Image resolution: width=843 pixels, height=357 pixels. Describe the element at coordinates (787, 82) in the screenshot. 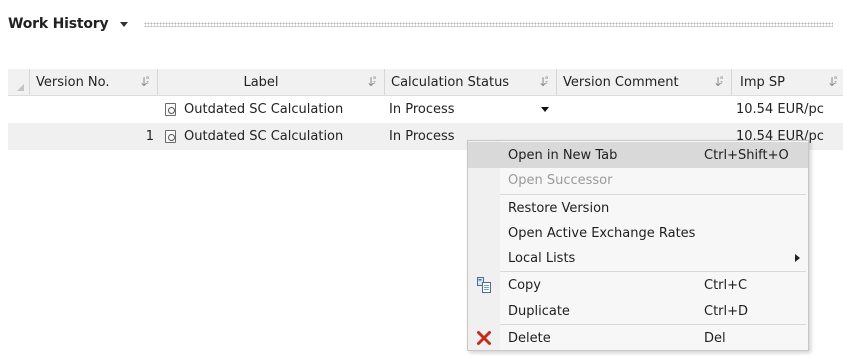

I see `column-header-imp-sp: Imp SP` at that location.